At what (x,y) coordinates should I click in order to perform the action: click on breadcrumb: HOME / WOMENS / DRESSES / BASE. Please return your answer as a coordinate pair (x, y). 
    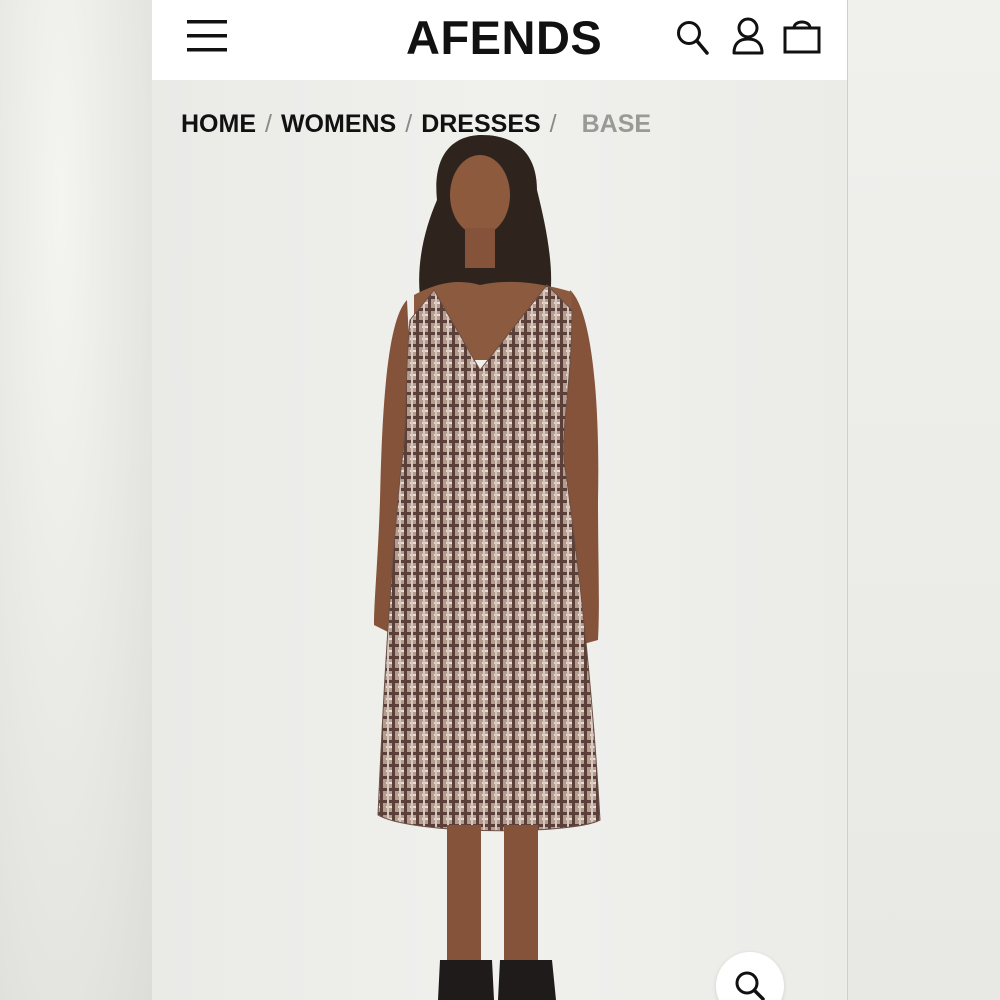
    Looking at the image, I should click on (416, 125).